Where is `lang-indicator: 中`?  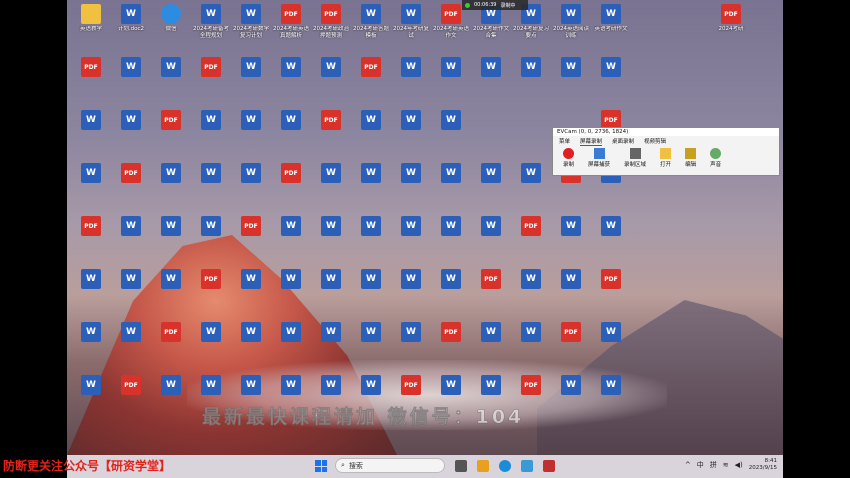
lang-indicator: 中 is located at coordinates (700, 465).